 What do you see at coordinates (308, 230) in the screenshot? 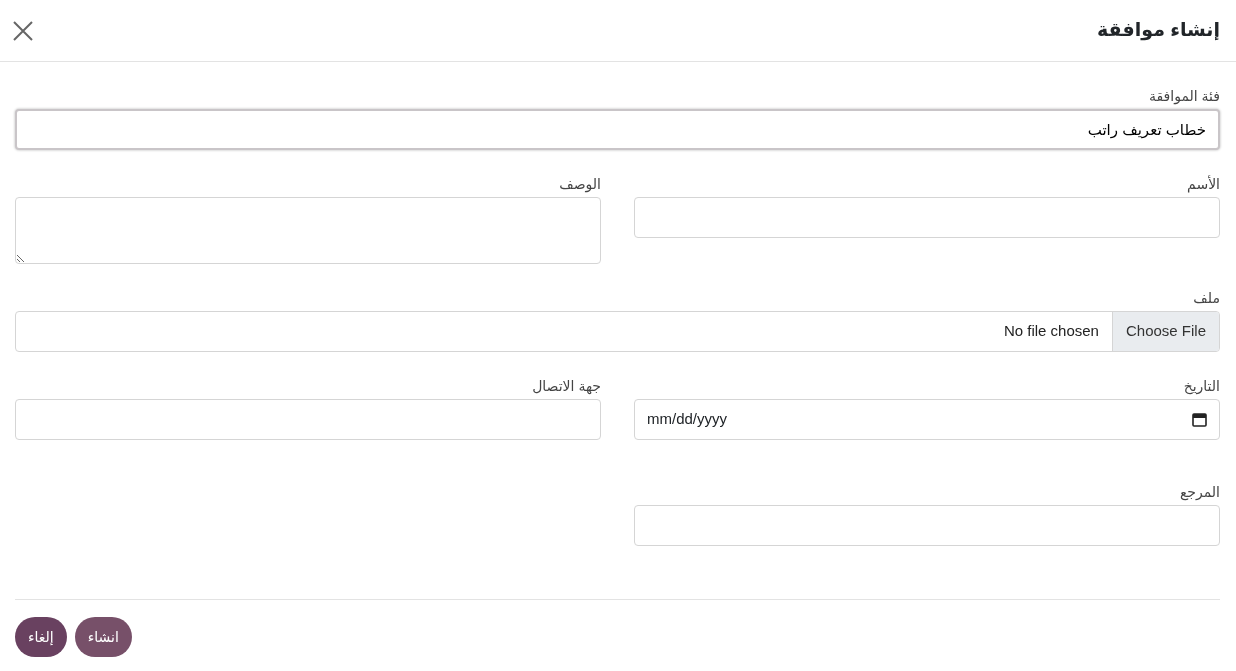
I see `text-area` at bounding box center [308, 230].